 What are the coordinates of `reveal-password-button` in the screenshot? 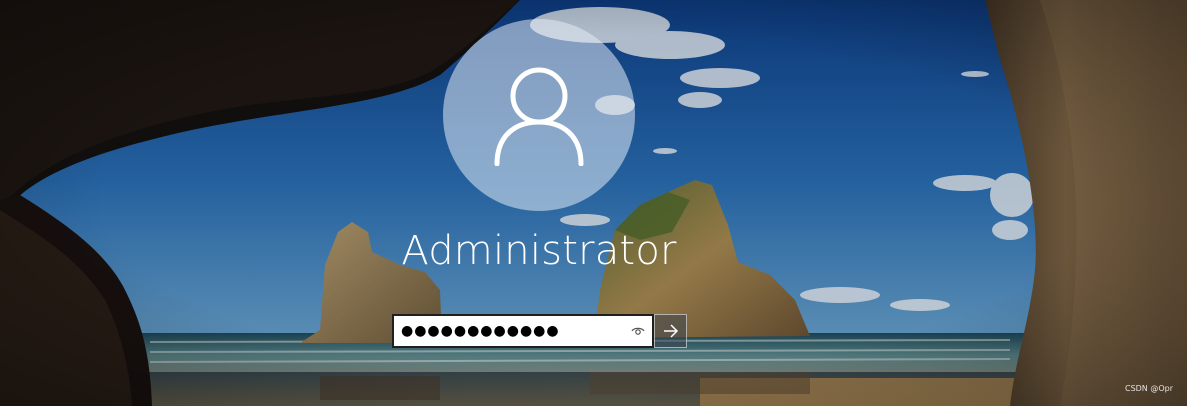 It's located at (638, 331).